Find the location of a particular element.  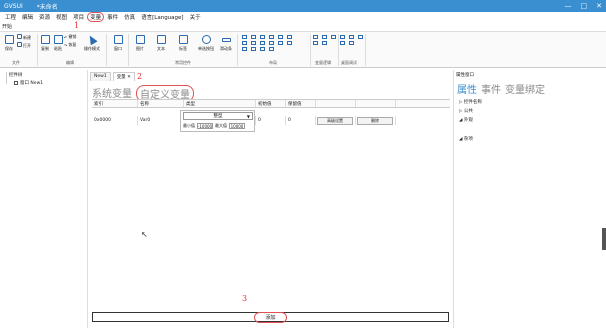

undo-icon: ↶ is located at coordinates (66, 37).